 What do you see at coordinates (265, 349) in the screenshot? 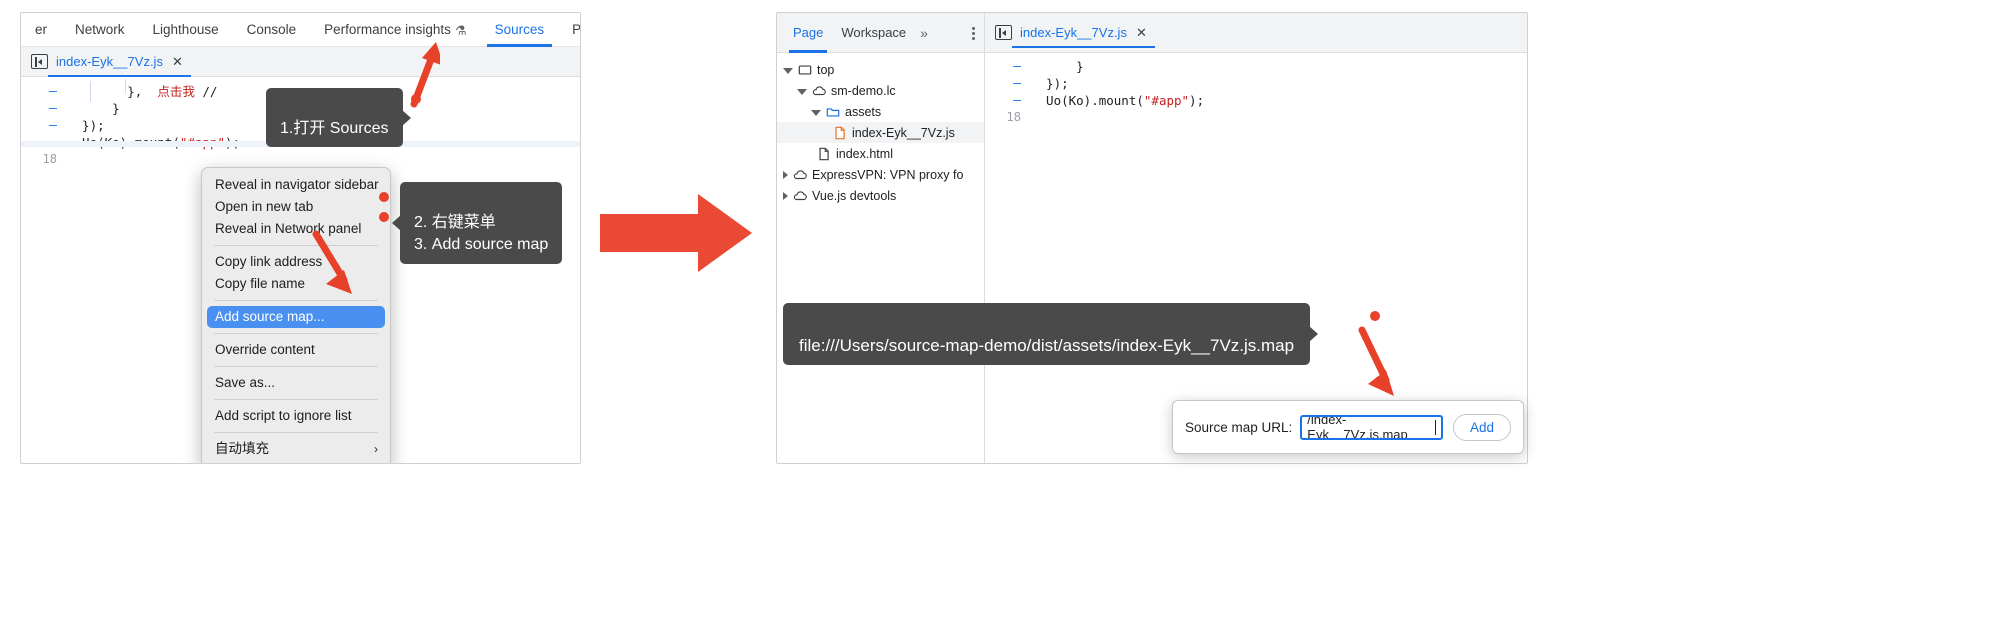
I see `menu-item-label: Override content` at bounding box center [265, 349].